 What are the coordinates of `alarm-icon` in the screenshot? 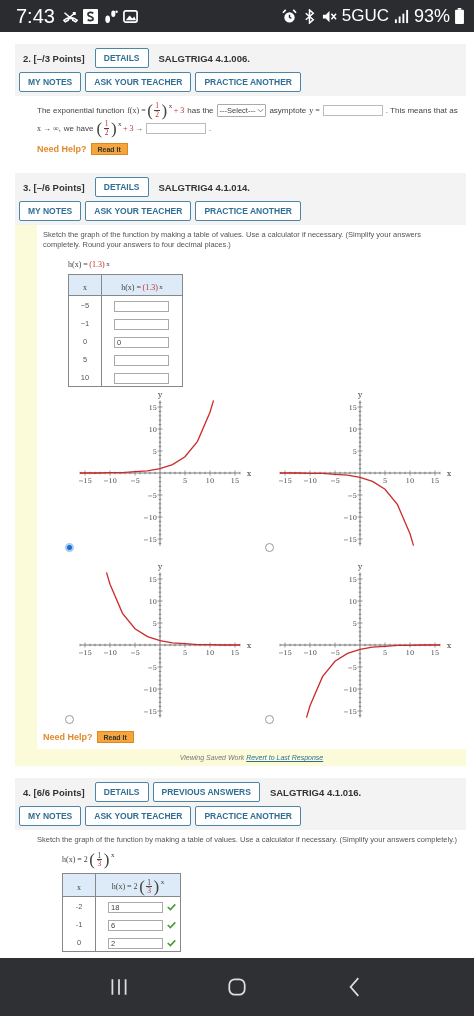 It's located at (289, 16).